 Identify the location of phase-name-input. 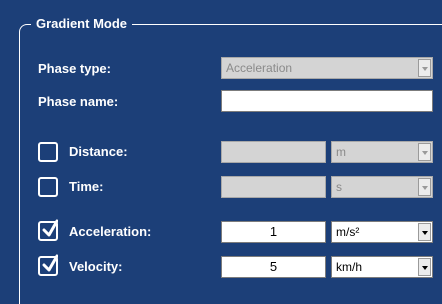
(327, 101).